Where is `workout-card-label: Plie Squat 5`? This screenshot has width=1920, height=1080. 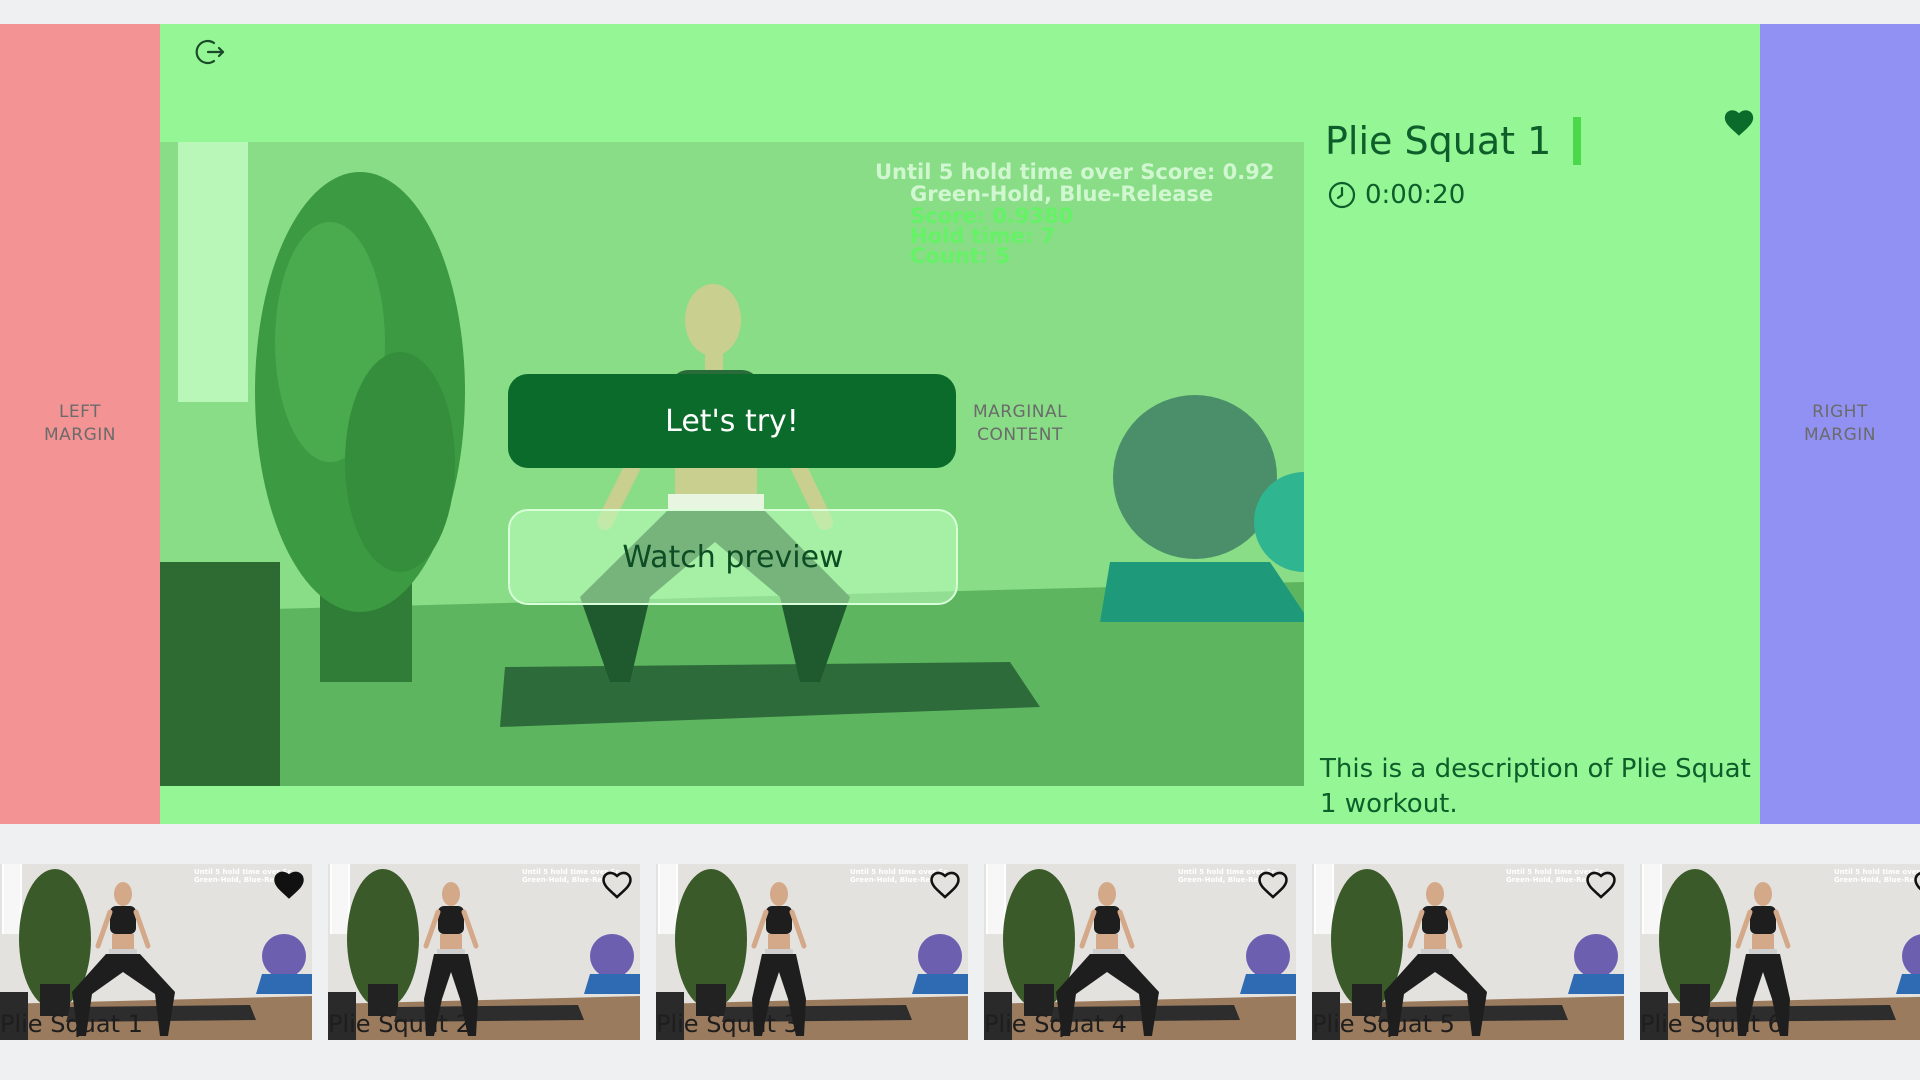
workout-card-label: Plie Squat 5 is located at coordinates (1383, 1024).